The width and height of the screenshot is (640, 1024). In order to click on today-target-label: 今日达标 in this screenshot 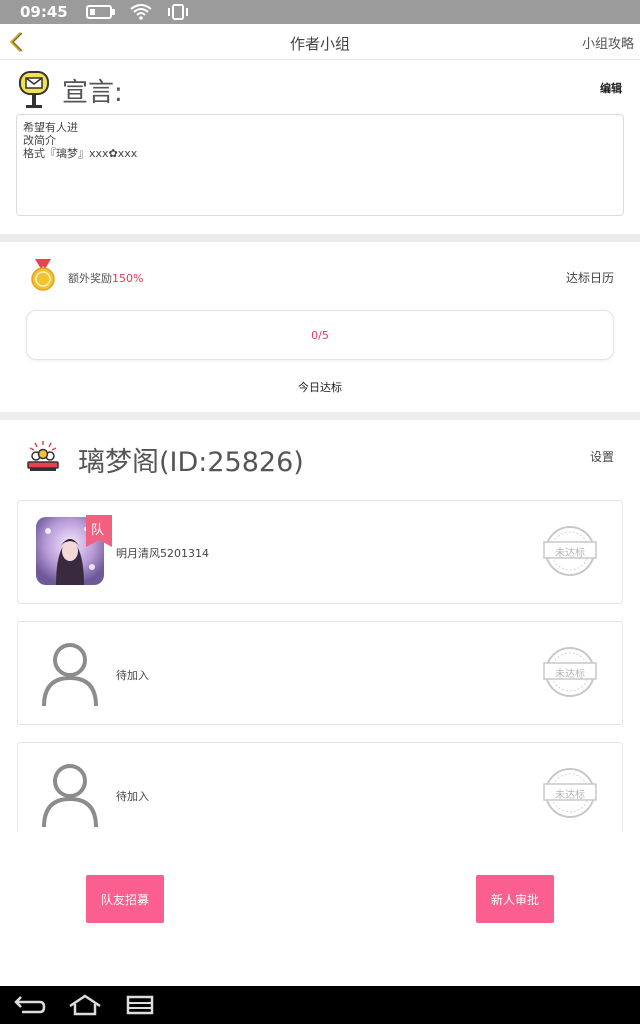, I will do `click(320, 387)`.